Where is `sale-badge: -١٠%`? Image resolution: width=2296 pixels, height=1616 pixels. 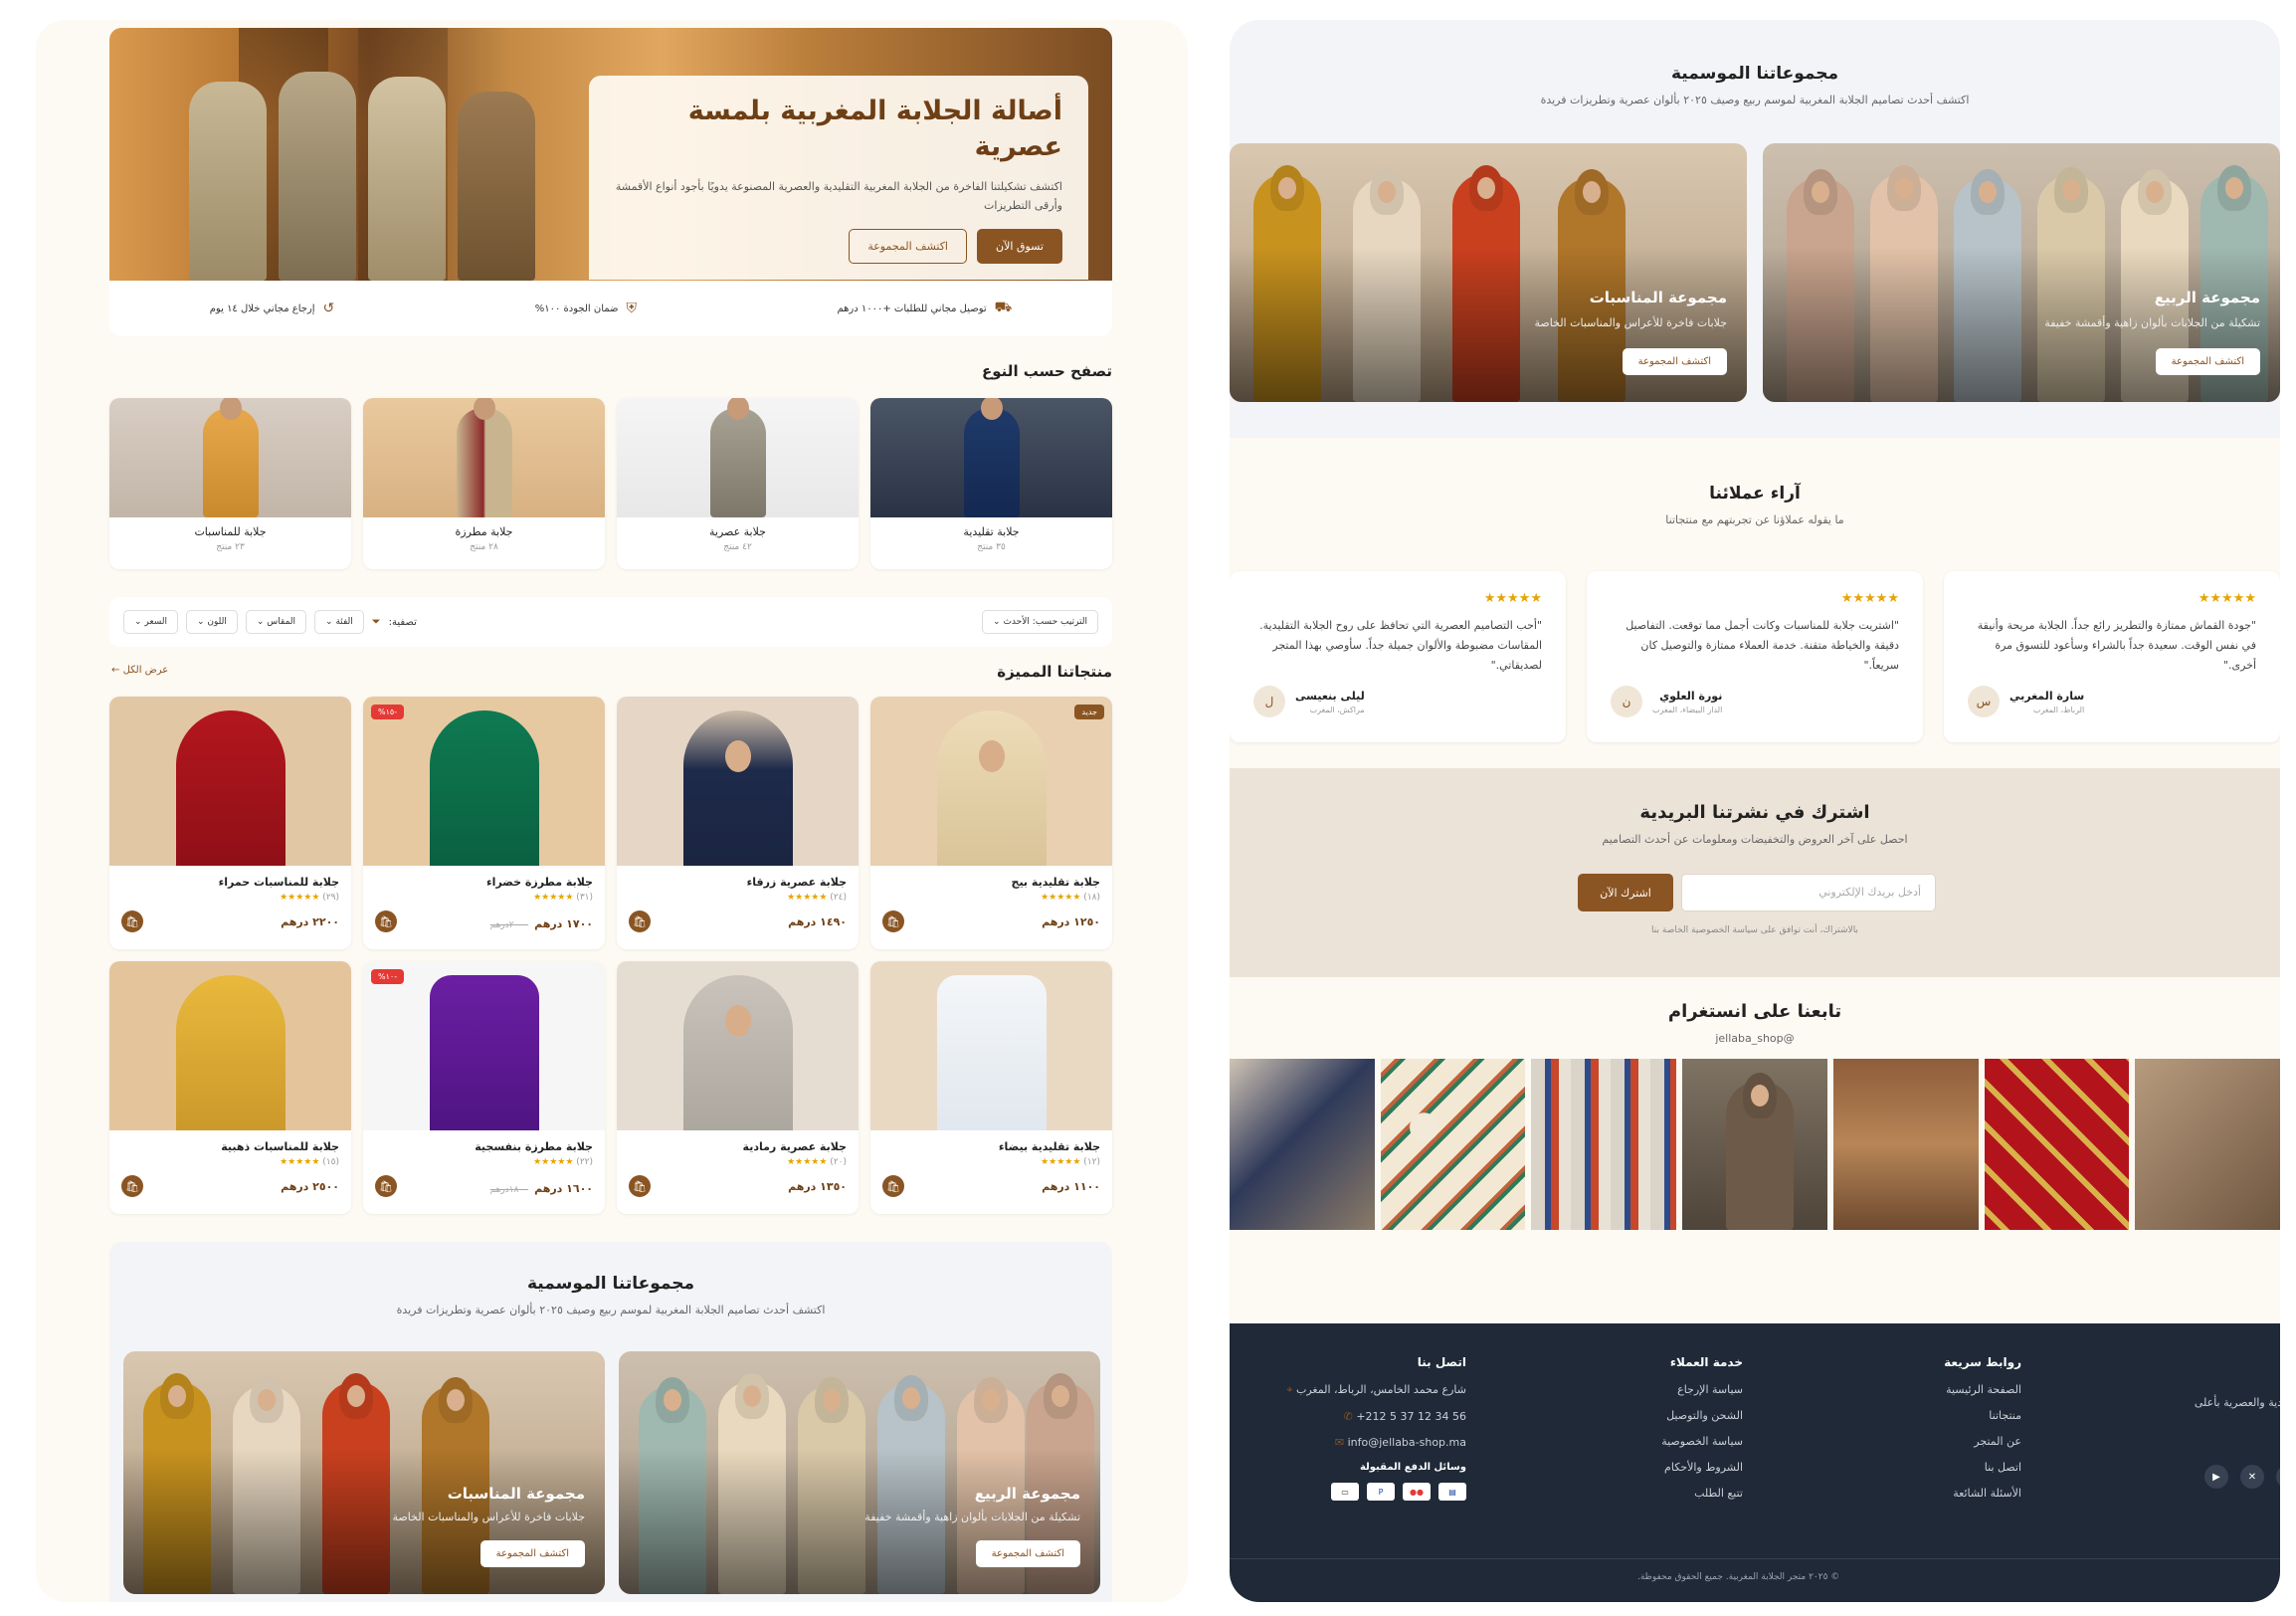 sale-badge: -١٠% is located at coordinates (388, 976).